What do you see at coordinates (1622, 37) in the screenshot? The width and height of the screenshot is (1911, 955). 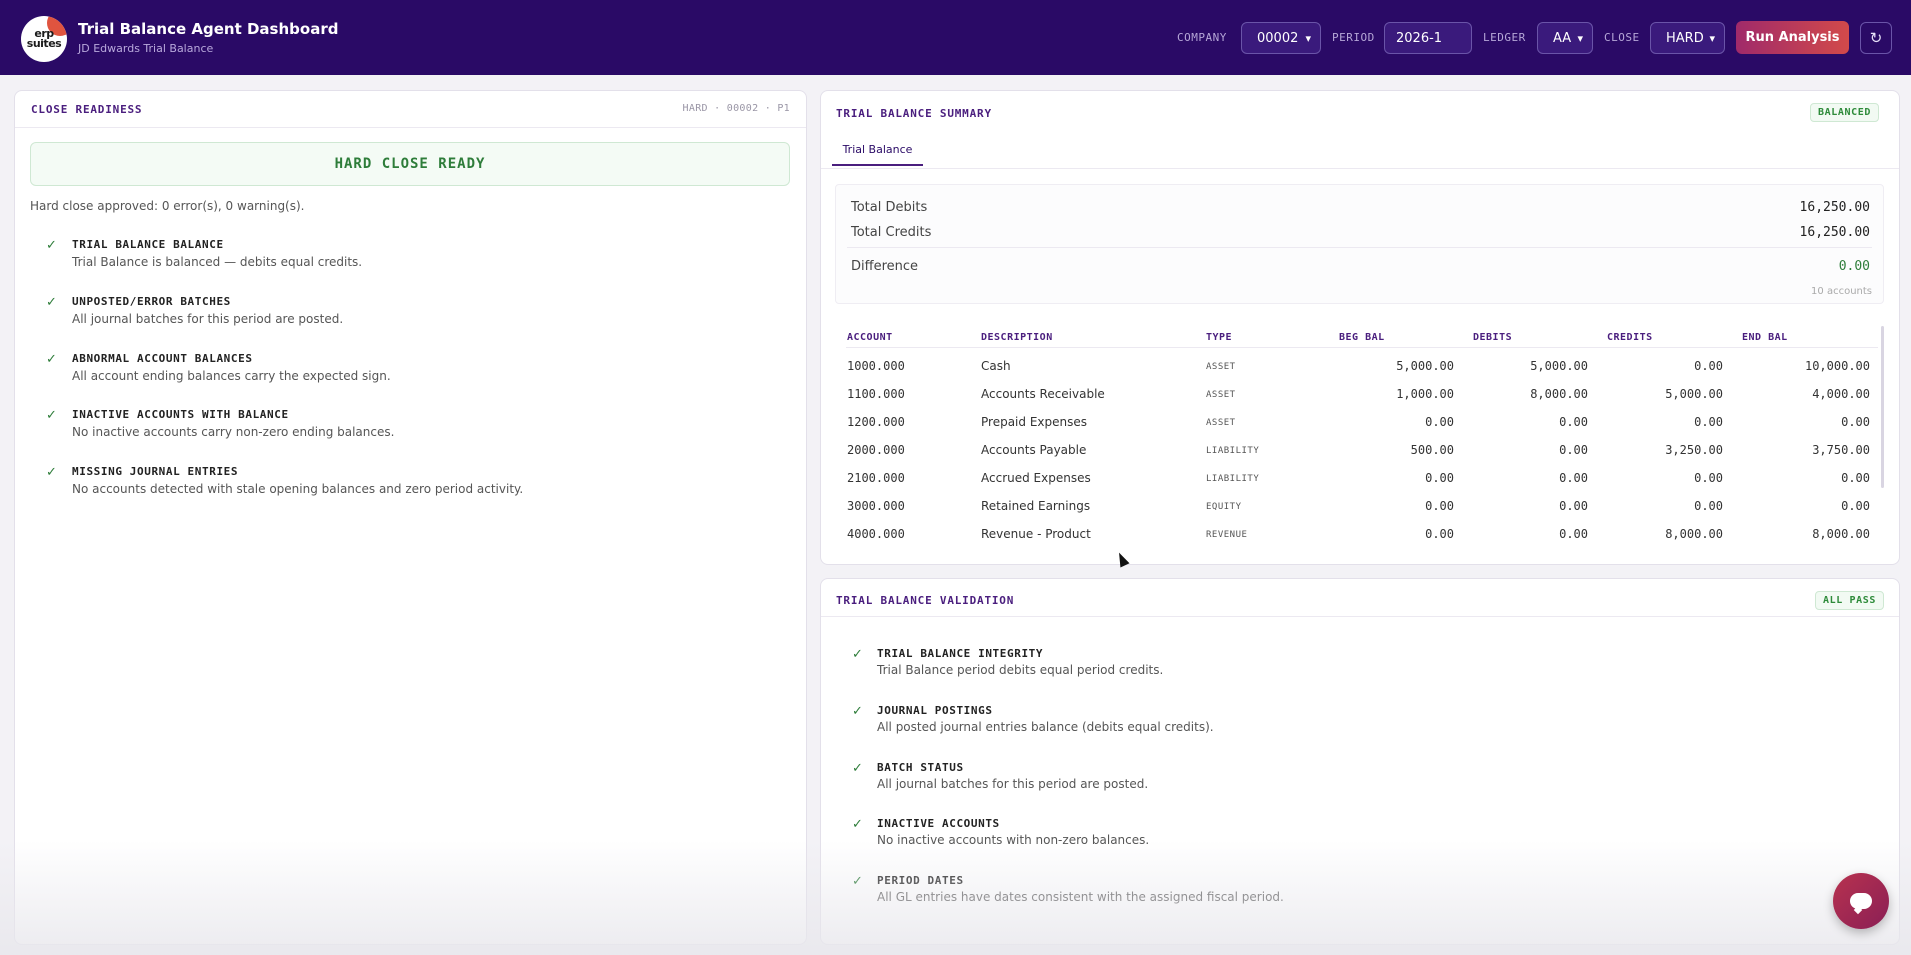 I see `close-label: CLOSE` at bounding box center [1622, 37].